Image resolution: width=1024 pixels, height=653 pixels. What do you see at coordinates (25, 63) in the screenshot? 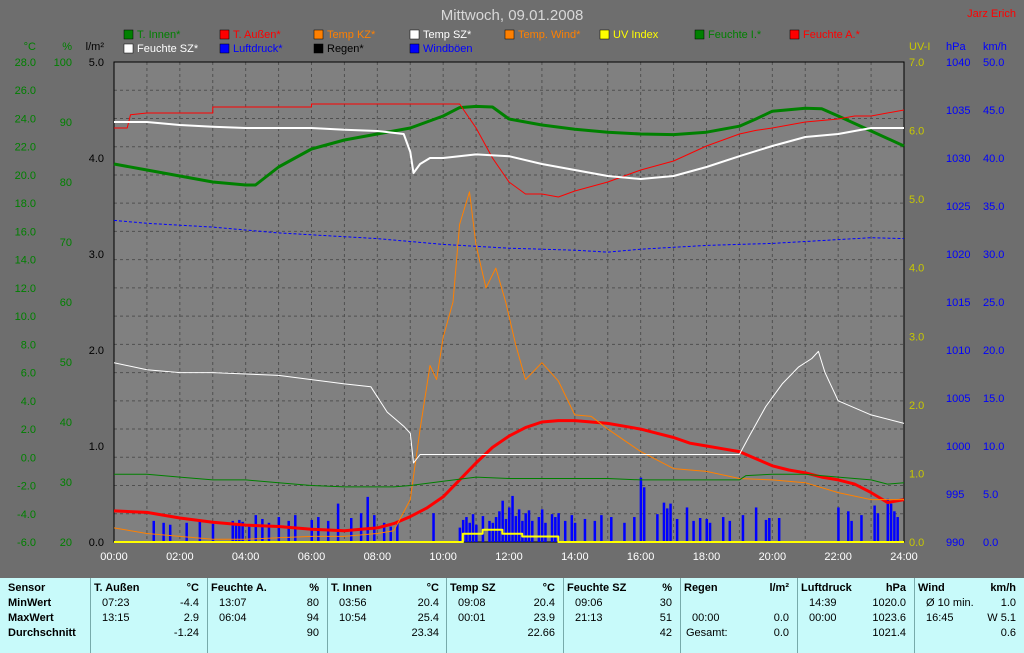
I see `axis-tick-label: 28.0` at bounding box center [25, 63].